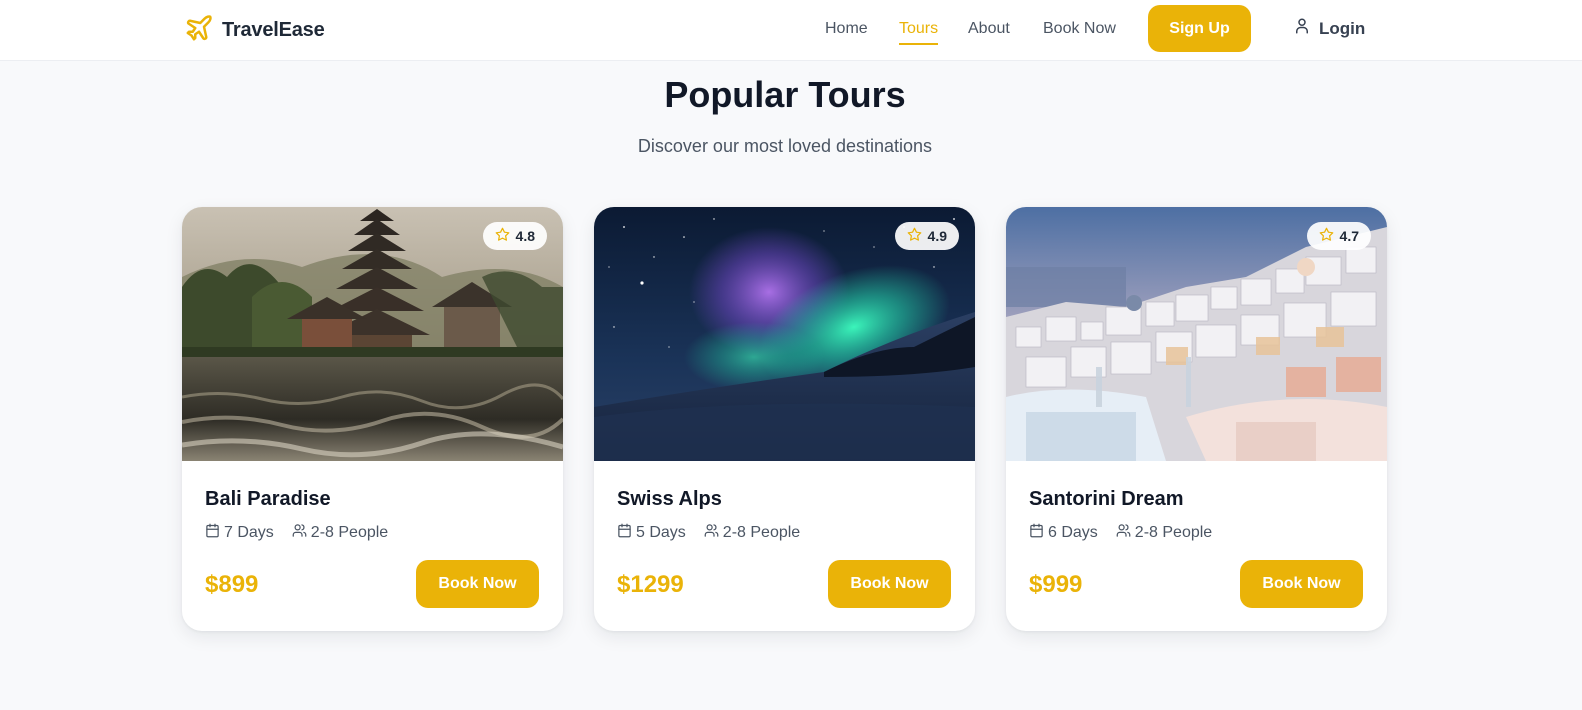  I want to click on tour-duration: 6 Days, so click(1073, 532).